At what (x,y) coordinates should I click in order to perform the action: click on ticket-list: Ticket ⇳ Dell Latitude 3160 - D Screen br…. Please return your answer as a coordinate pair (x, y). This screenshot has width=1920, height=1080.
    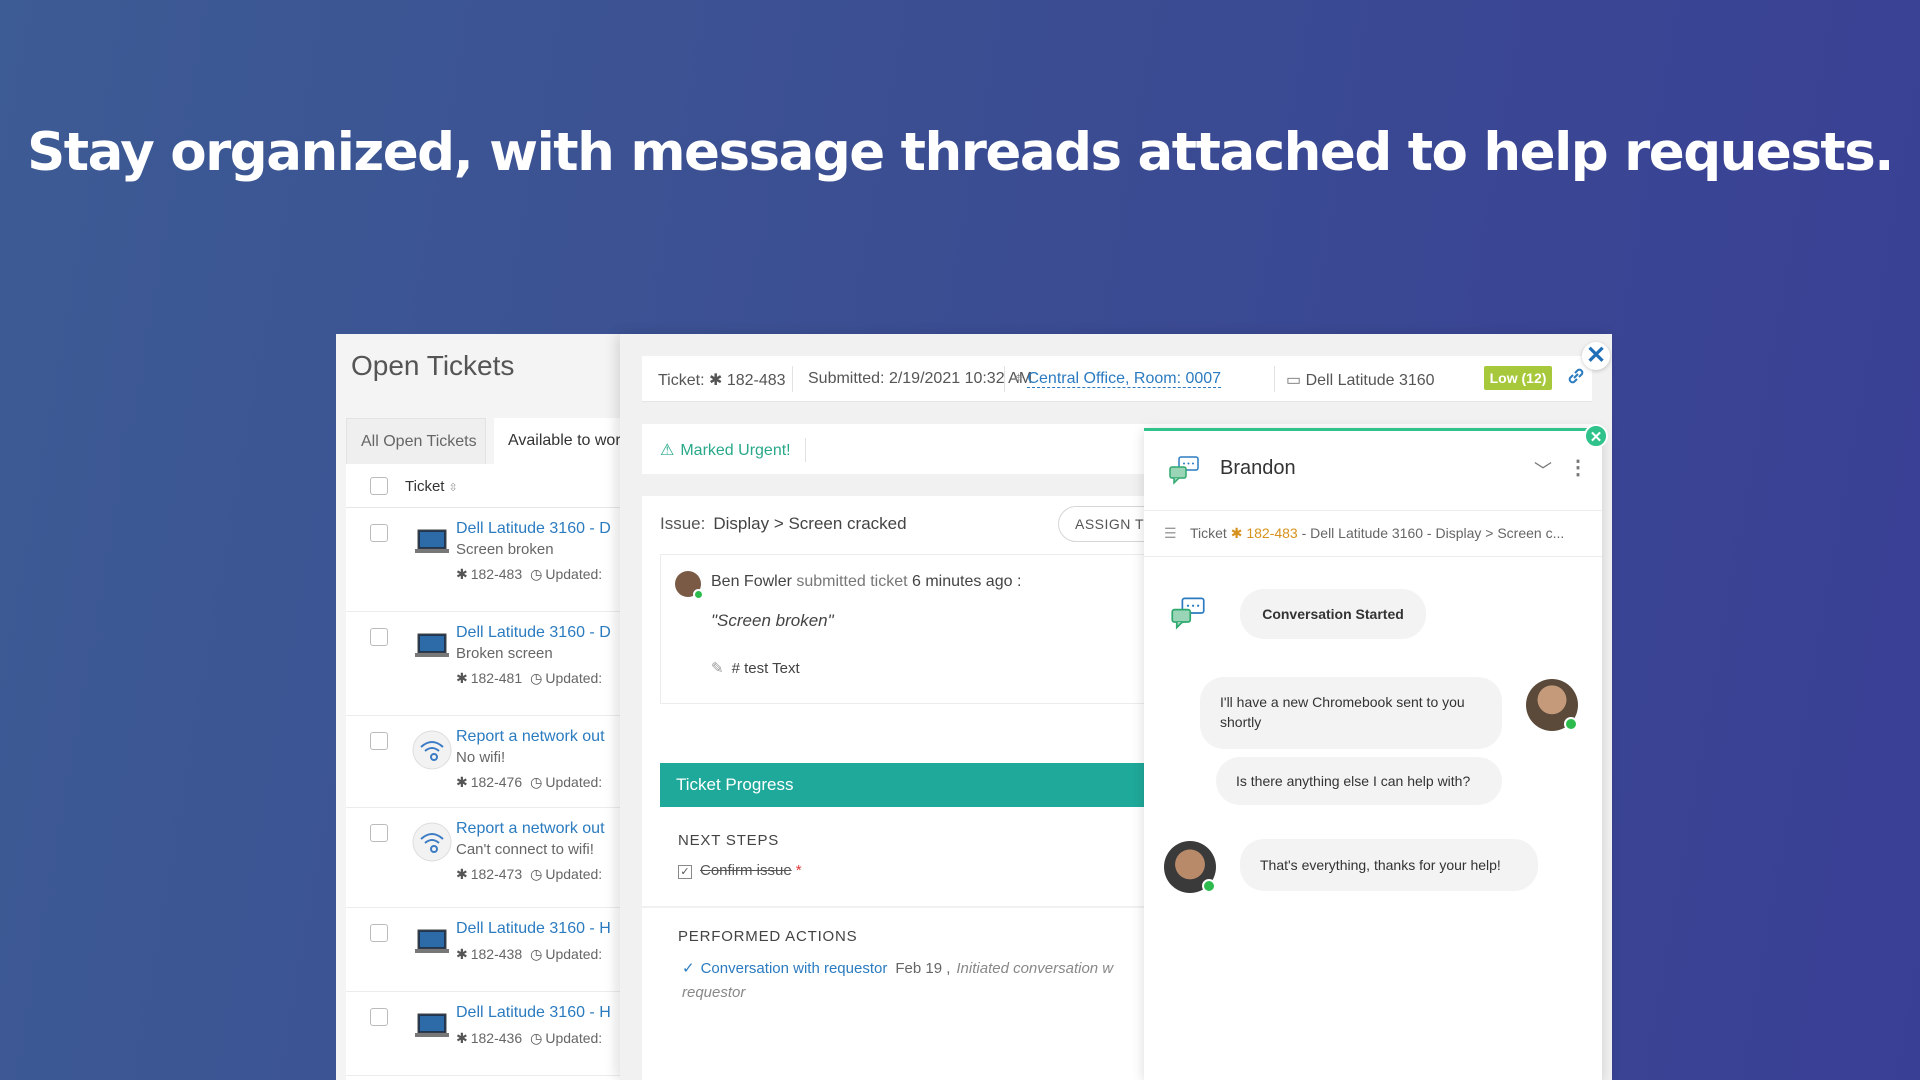
    Looking at the image, I should click on (486, 772).